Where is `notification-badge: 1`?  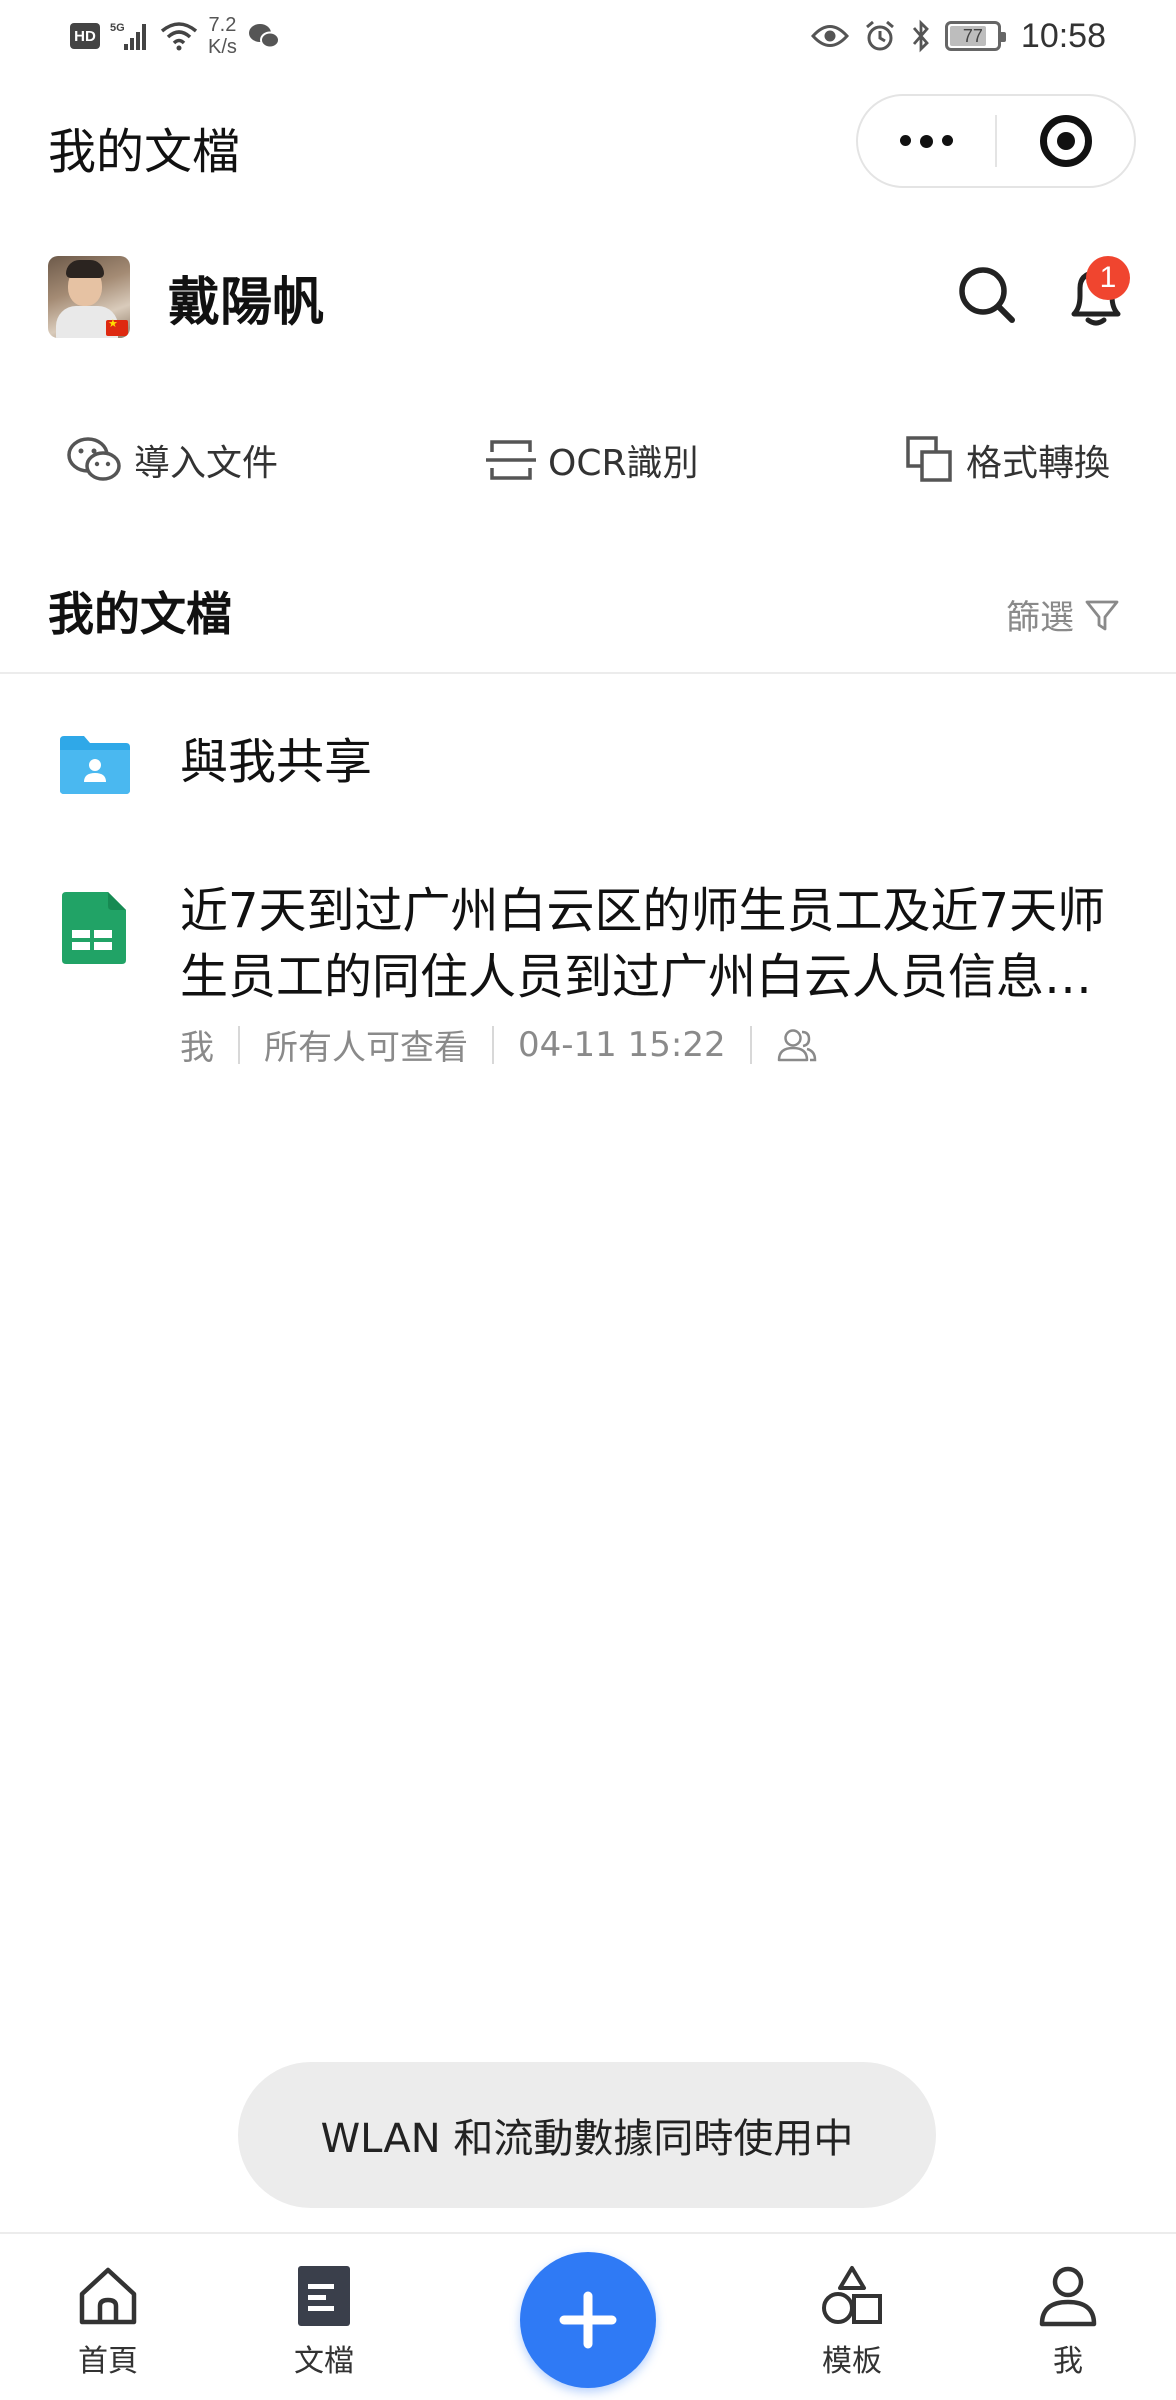
notification-badge: 1 is located at coordinates (1108, 278).